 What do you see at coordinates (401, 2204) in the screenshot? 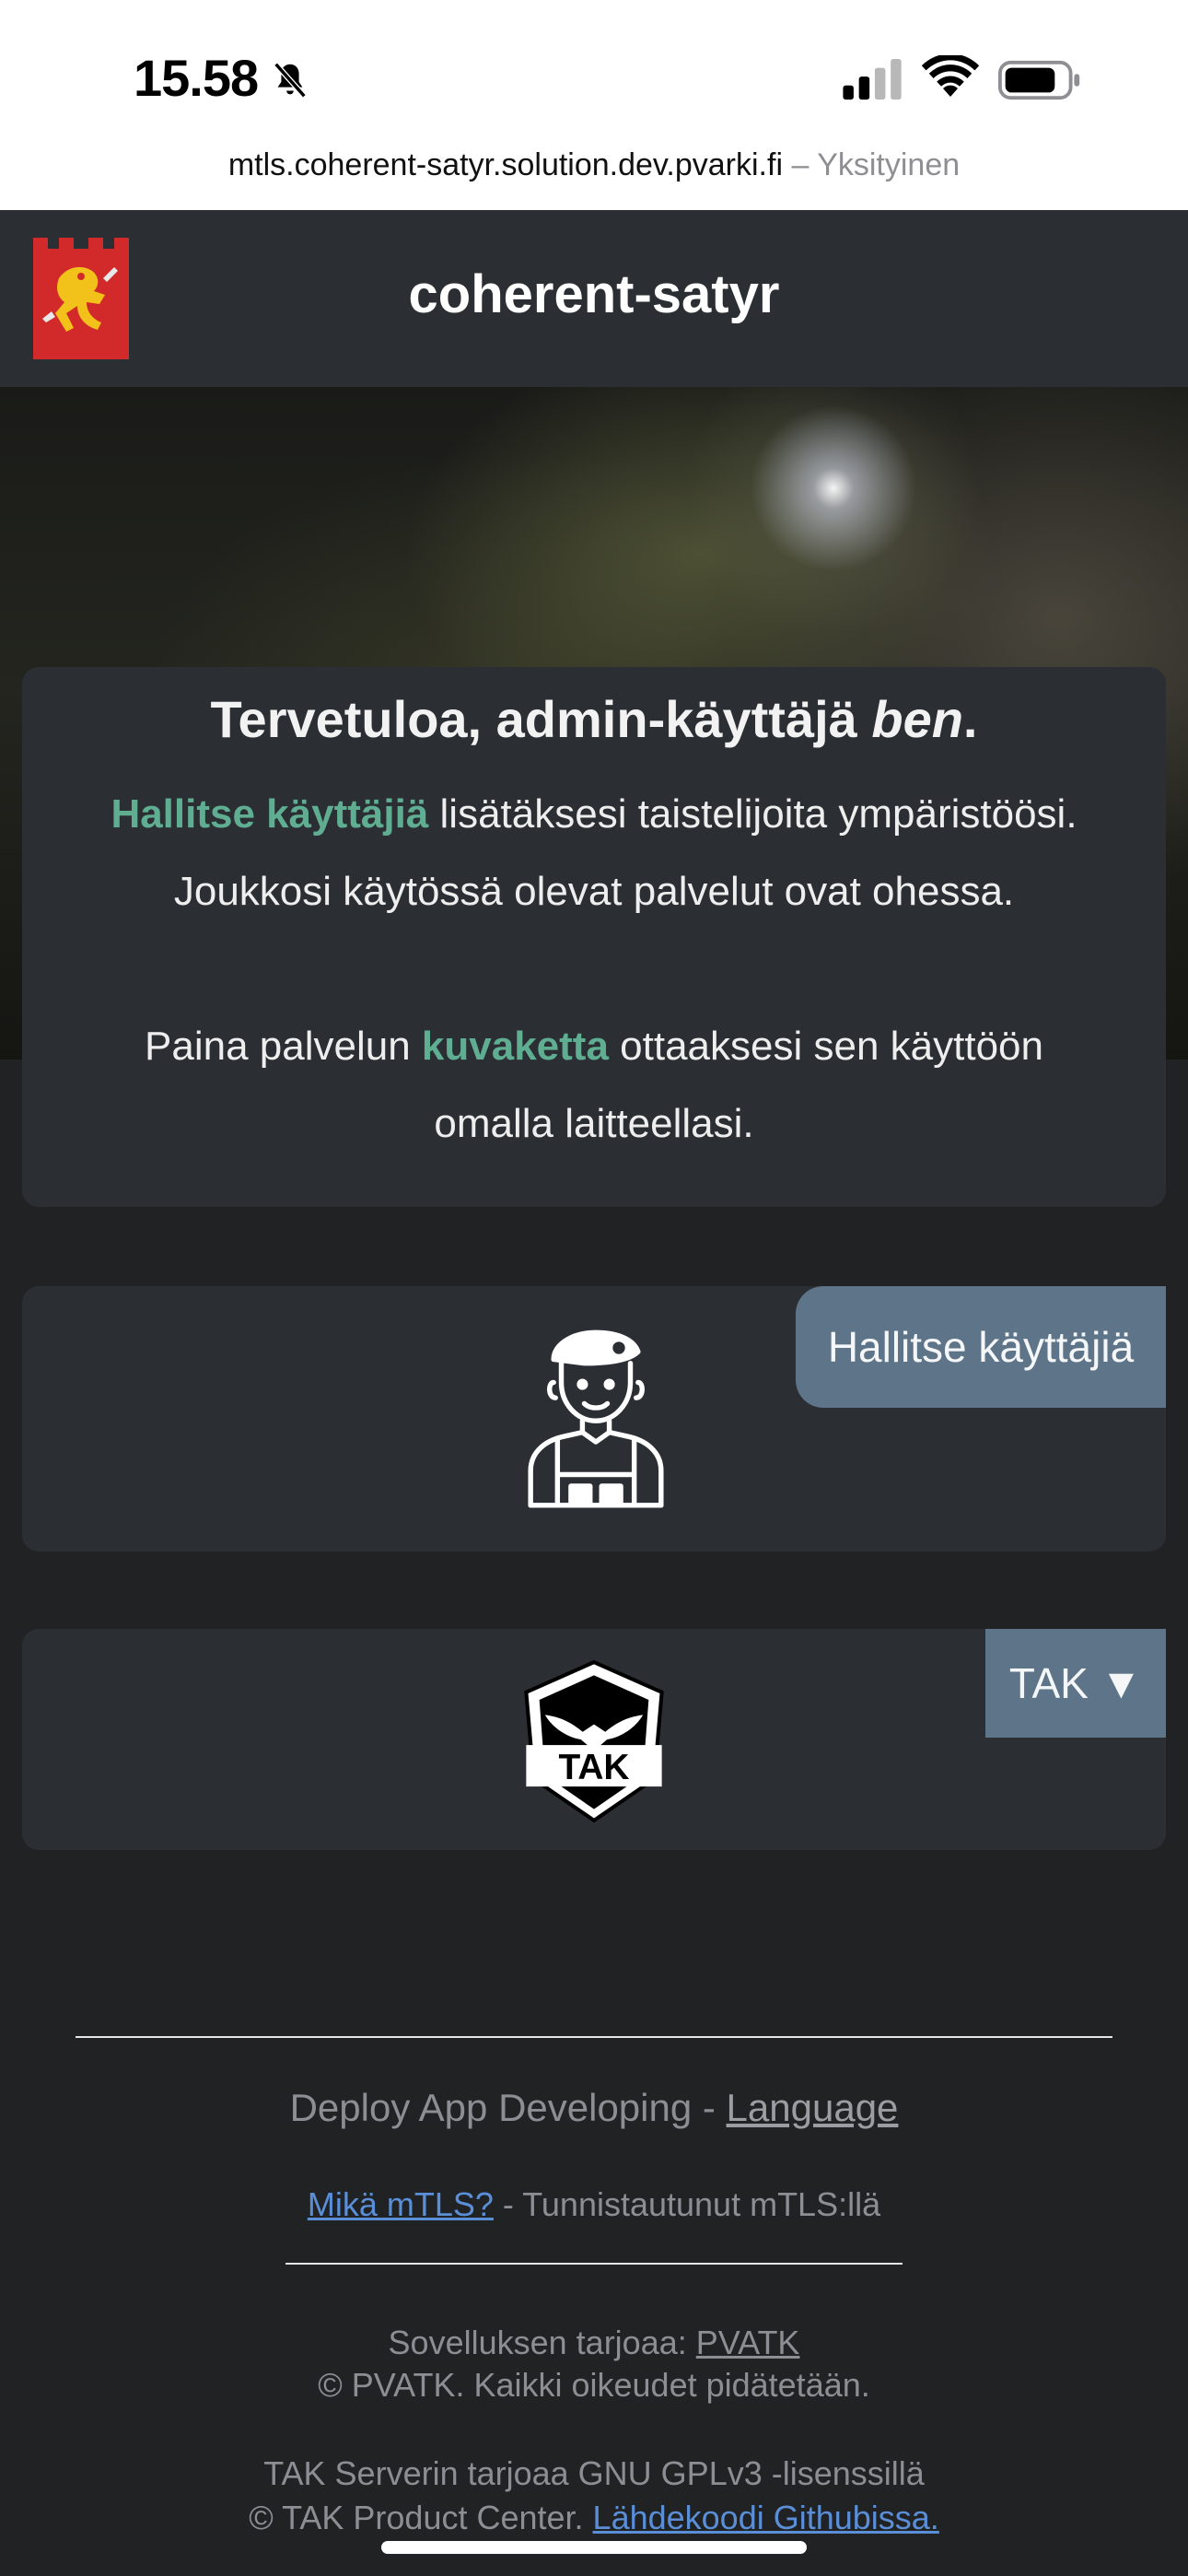
I see `mtls-info-link: Mikä mTLS?` at bounding box center [401, 2204].